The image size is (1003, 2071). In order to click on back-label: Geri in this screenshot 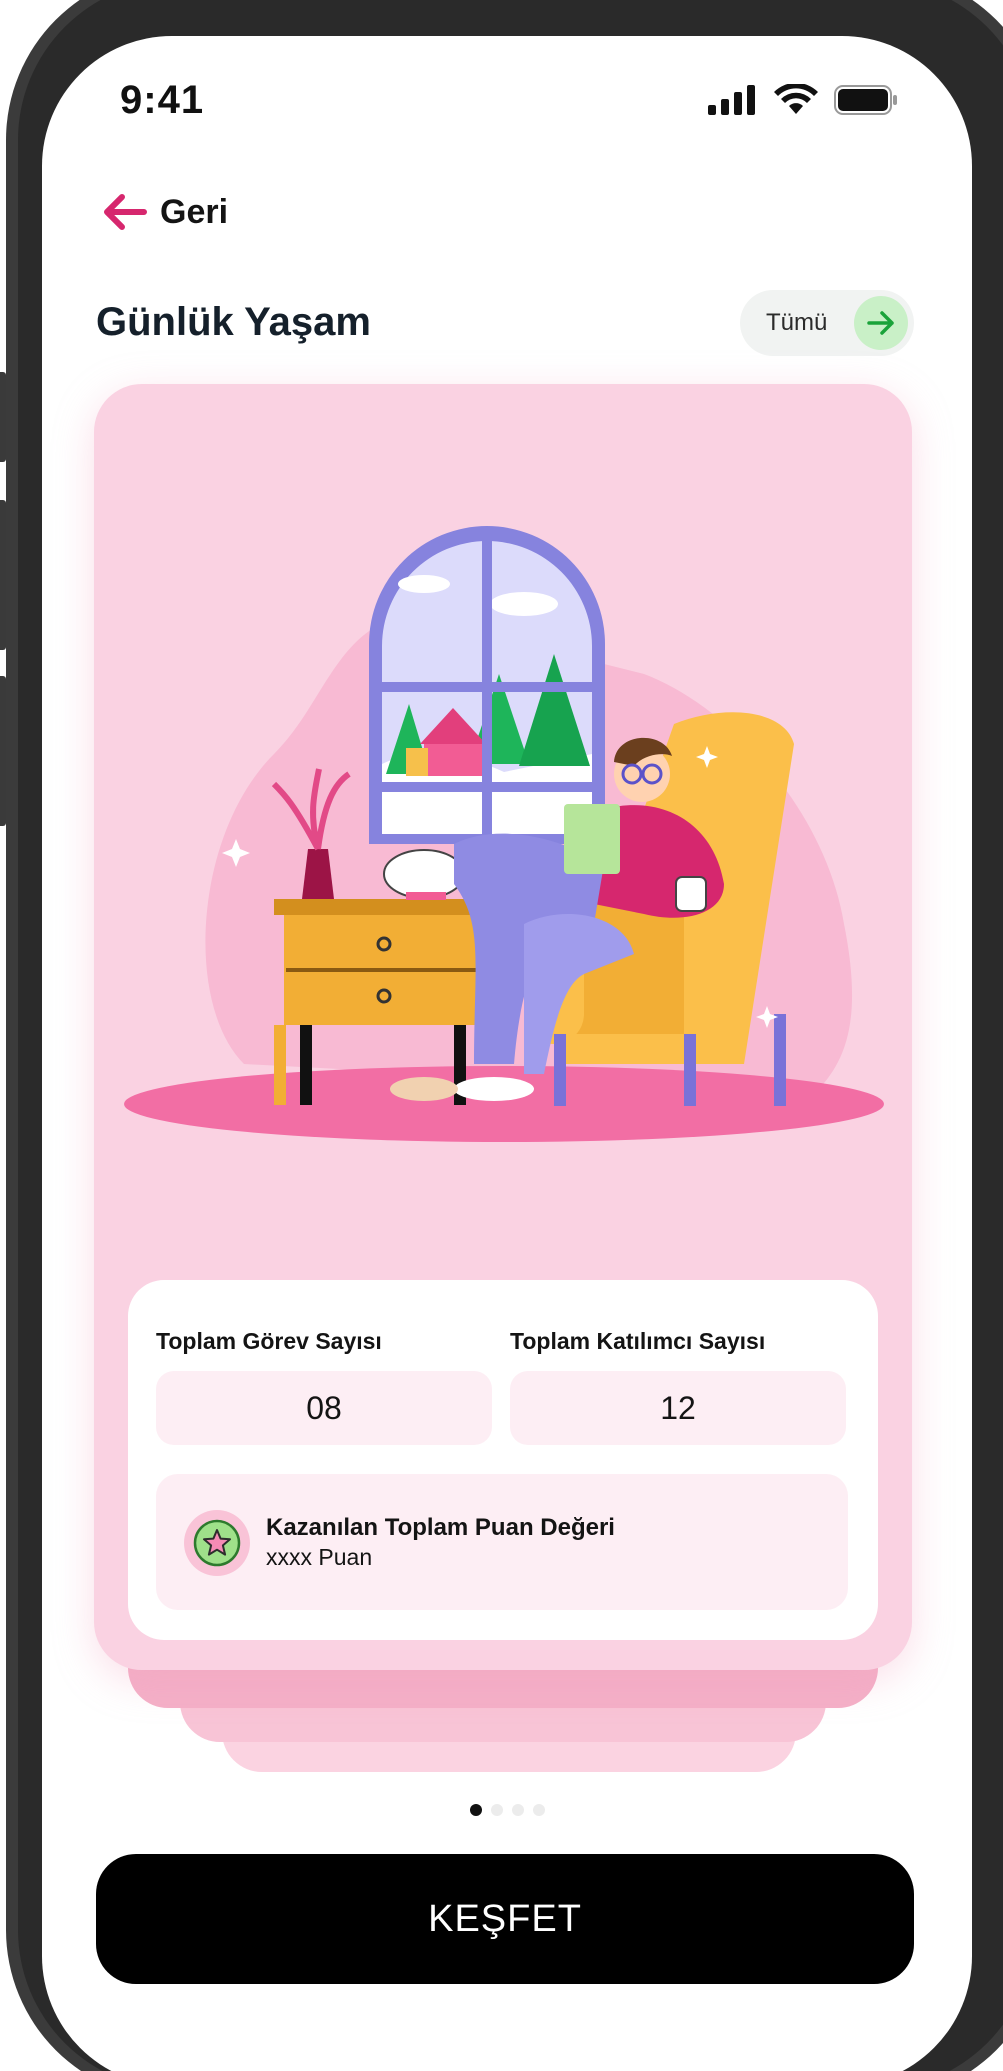, I will do `click(194, 211)`.